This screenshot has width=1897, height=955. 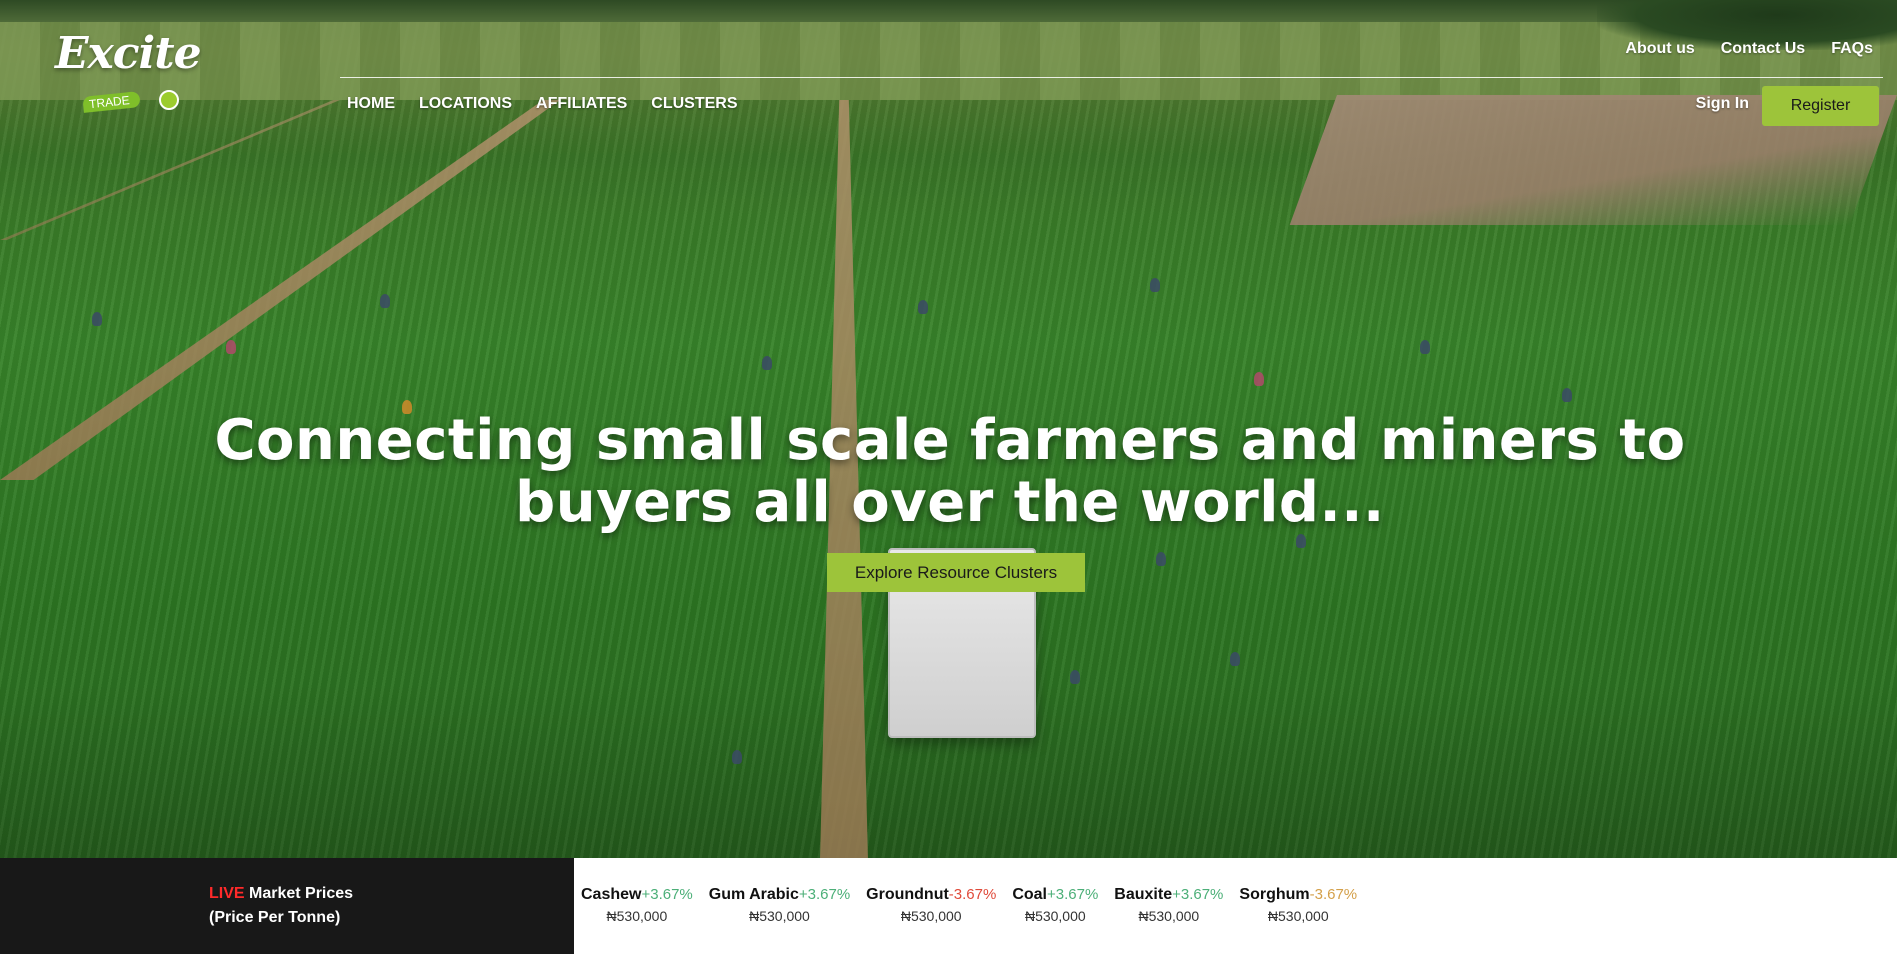 What do you see at coordinates (227, 893) in the screenshot?
I see `live-badge: LIVE` at bounding box center [227, 893].